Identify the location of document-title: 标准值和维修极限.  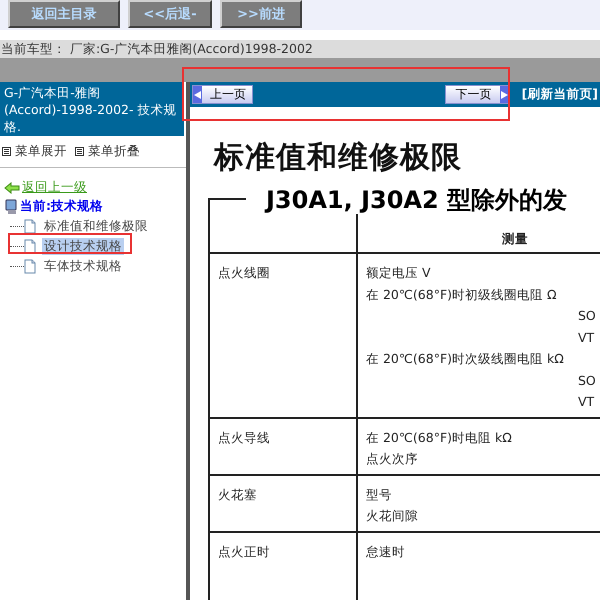
(338, 158).